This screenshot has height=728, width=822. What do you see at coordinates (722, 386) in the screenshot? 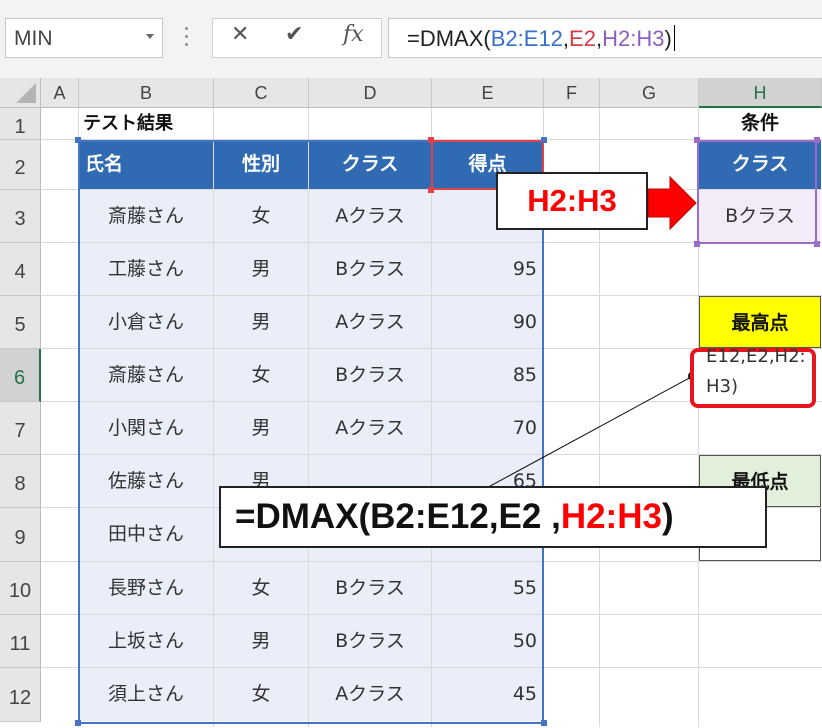
I see `active-cell-line2: H3)` at bounding box center [722, 386].